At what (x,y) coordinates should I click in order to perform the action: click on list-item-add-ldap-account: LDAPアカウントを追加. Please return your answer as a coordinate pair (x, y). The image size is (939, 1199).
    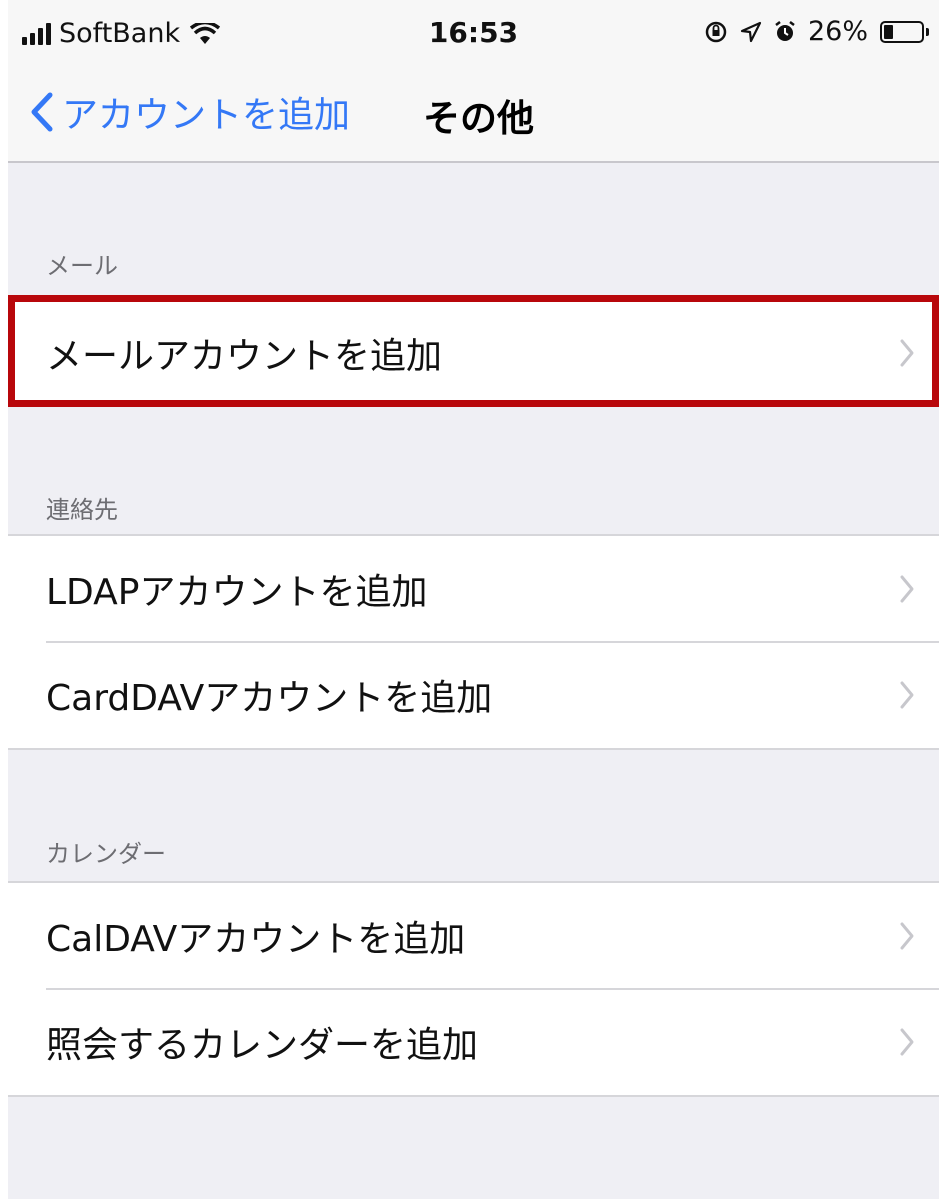
    Looking at the image, I should click on (473, 589).